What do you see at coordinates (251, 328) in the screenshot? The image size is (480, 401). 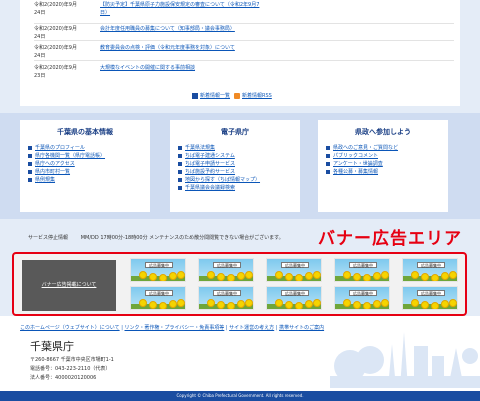 I see `footer-link-policy: サイト運営の考え方` at bounding box center [251, 328].